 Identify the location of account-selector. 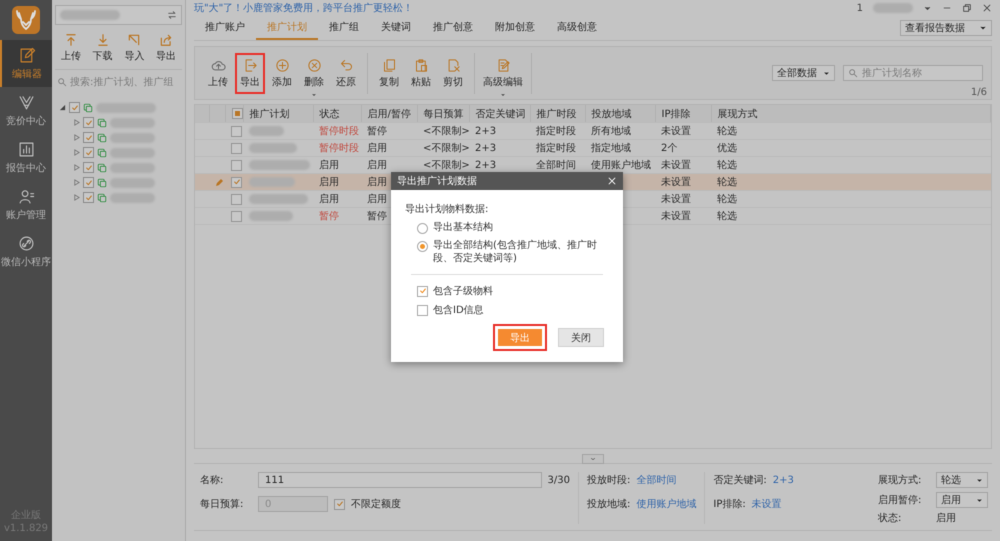
(118, 15).